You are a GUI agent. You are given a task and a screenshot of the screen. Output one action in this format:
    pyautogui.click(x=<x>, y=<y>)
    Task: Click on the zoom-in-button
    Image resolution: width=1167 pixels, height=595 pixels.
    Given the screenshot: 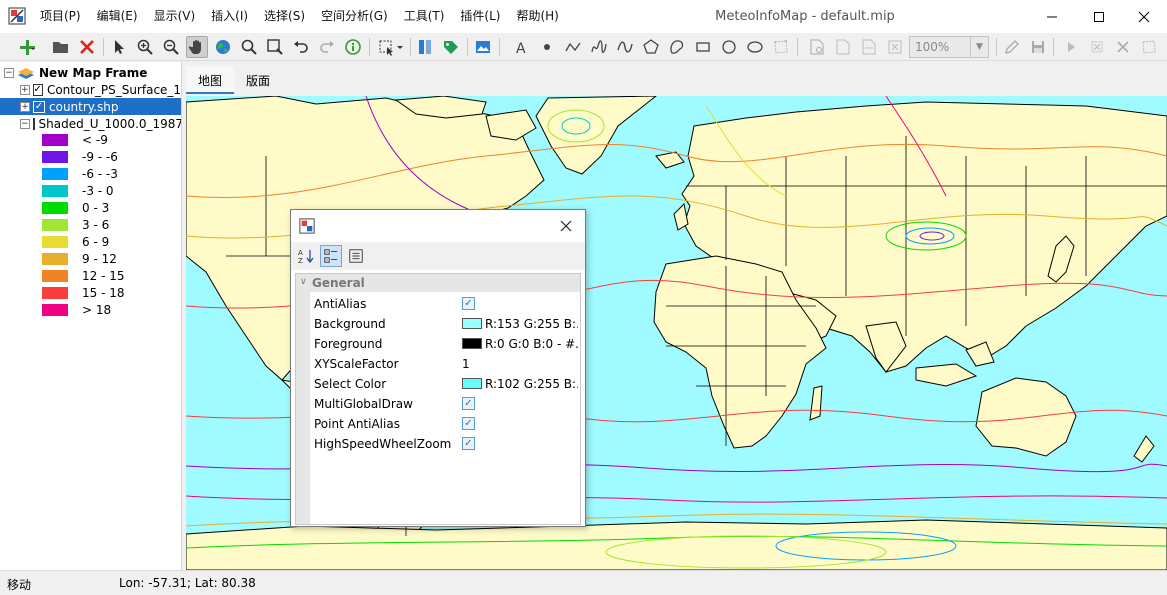 What is the action you would take?
    pyautogui.click(x=145, y=47)
    